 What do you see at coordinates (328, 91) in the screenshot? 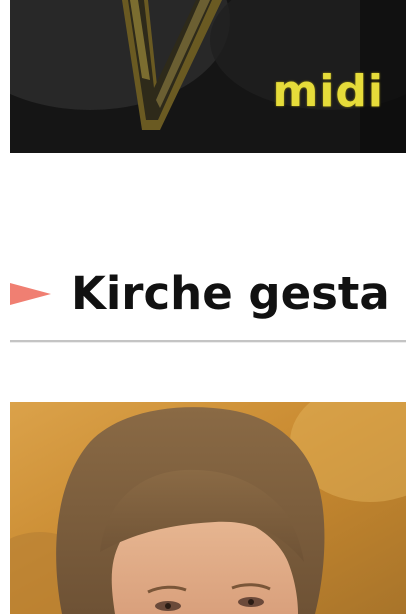
I see `midi-wordmark: midi` at bounding box center [328, 91].